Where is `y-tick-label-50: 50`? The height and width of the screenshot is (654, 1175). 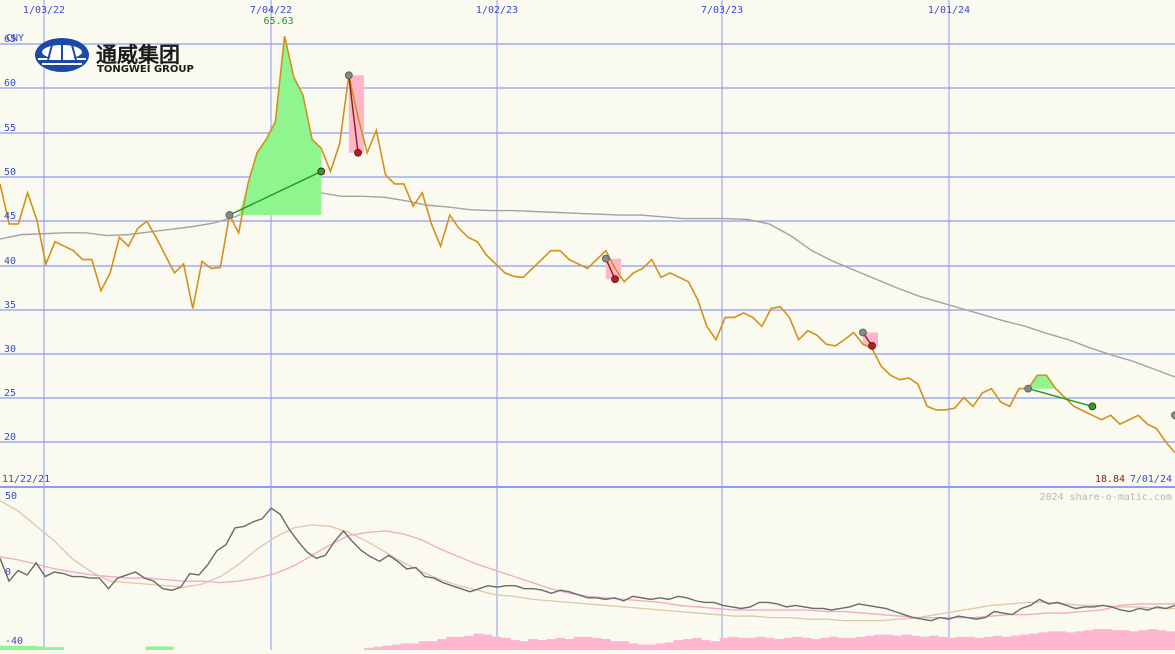 y-tick-label-50: 50 is located at coordinates (10, 172).